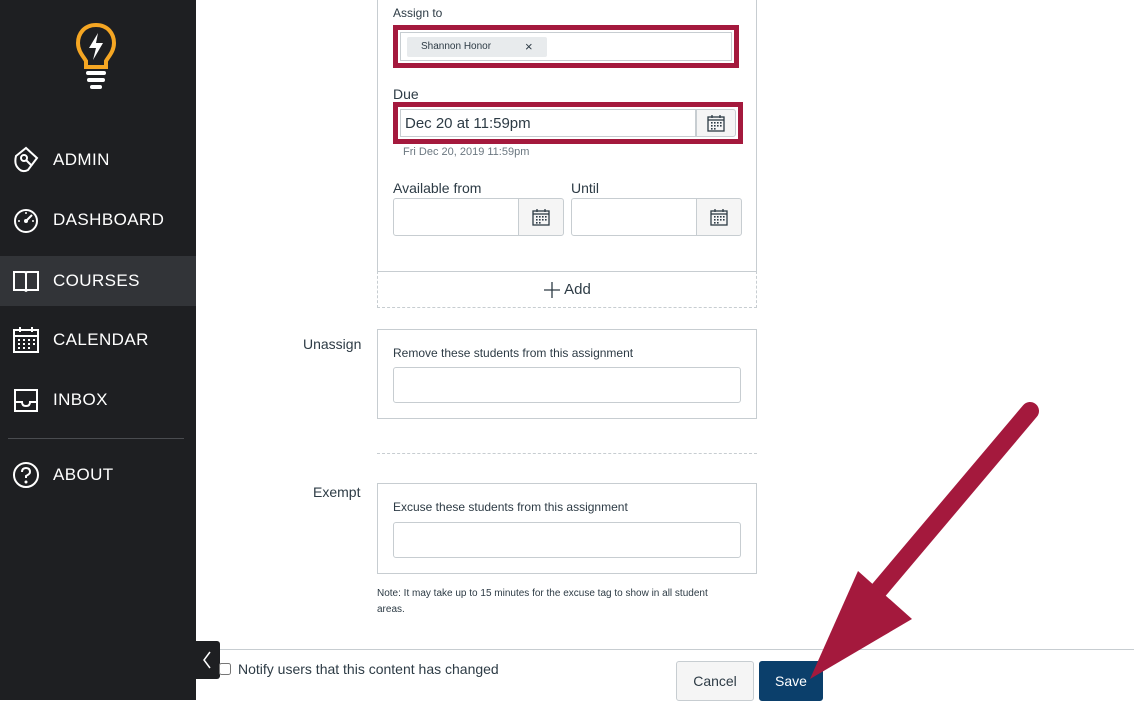 This screenshot has width=1134, height=701. What do you see at coordinates (924, 540) in the screenshot?
I see `annotation-arrow-icon` at bounding box center [924, 540].